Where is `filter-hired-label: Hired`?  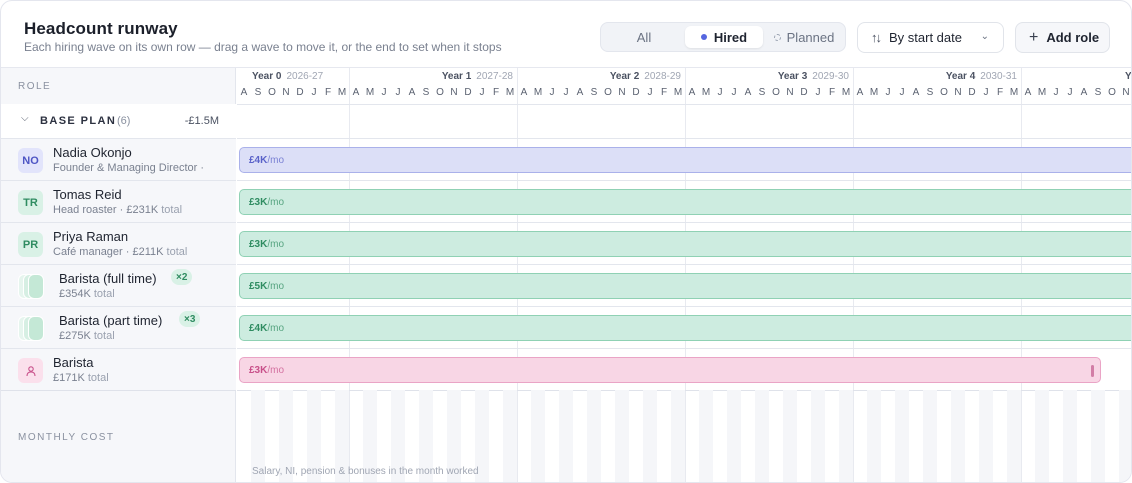
filter-hired-label: Hired is located at coordinates (730, 37).